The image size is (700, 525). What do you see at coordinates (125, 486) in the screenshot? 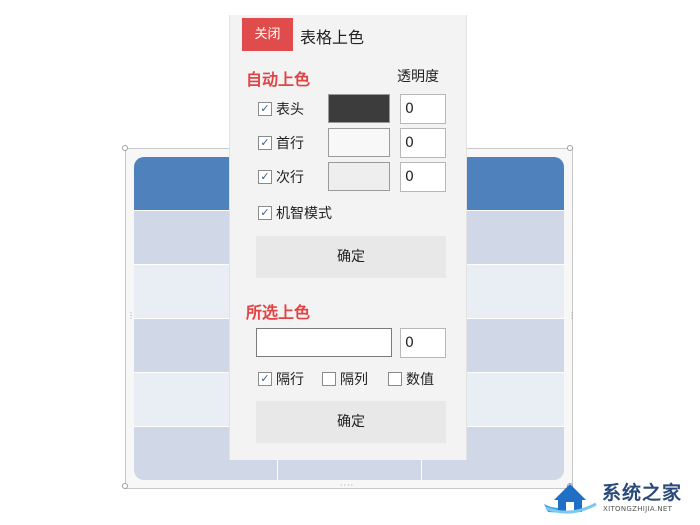
I see `resize-handle-bottom-left` at bounding box center [125, 486].